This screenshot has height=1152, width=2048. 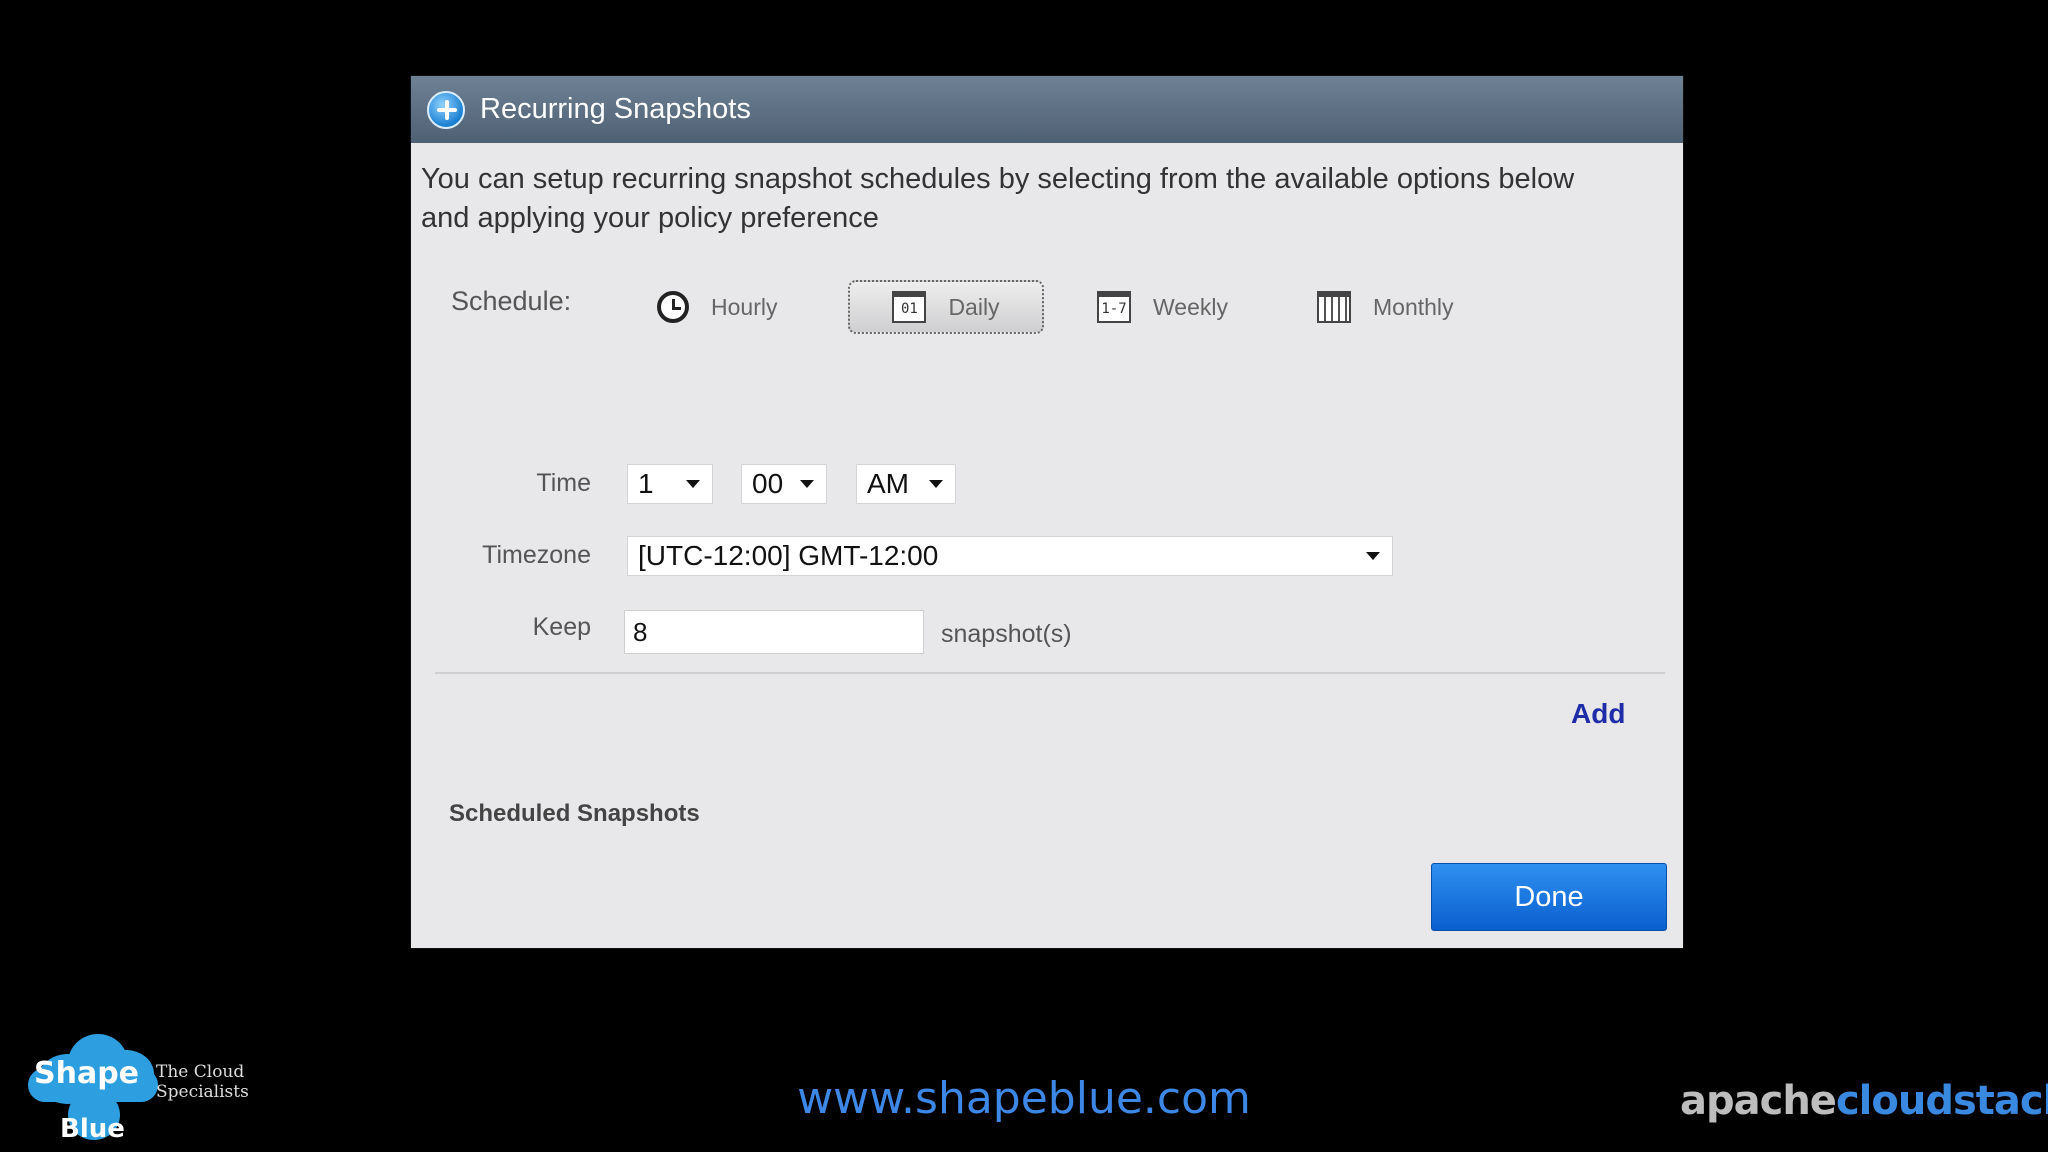 What do you see at coordinates (1010, 556) in the screenshot?
I see `timezone-select: [UTC-12:00] GMT-12:00` at bounding box center [1010, 556].